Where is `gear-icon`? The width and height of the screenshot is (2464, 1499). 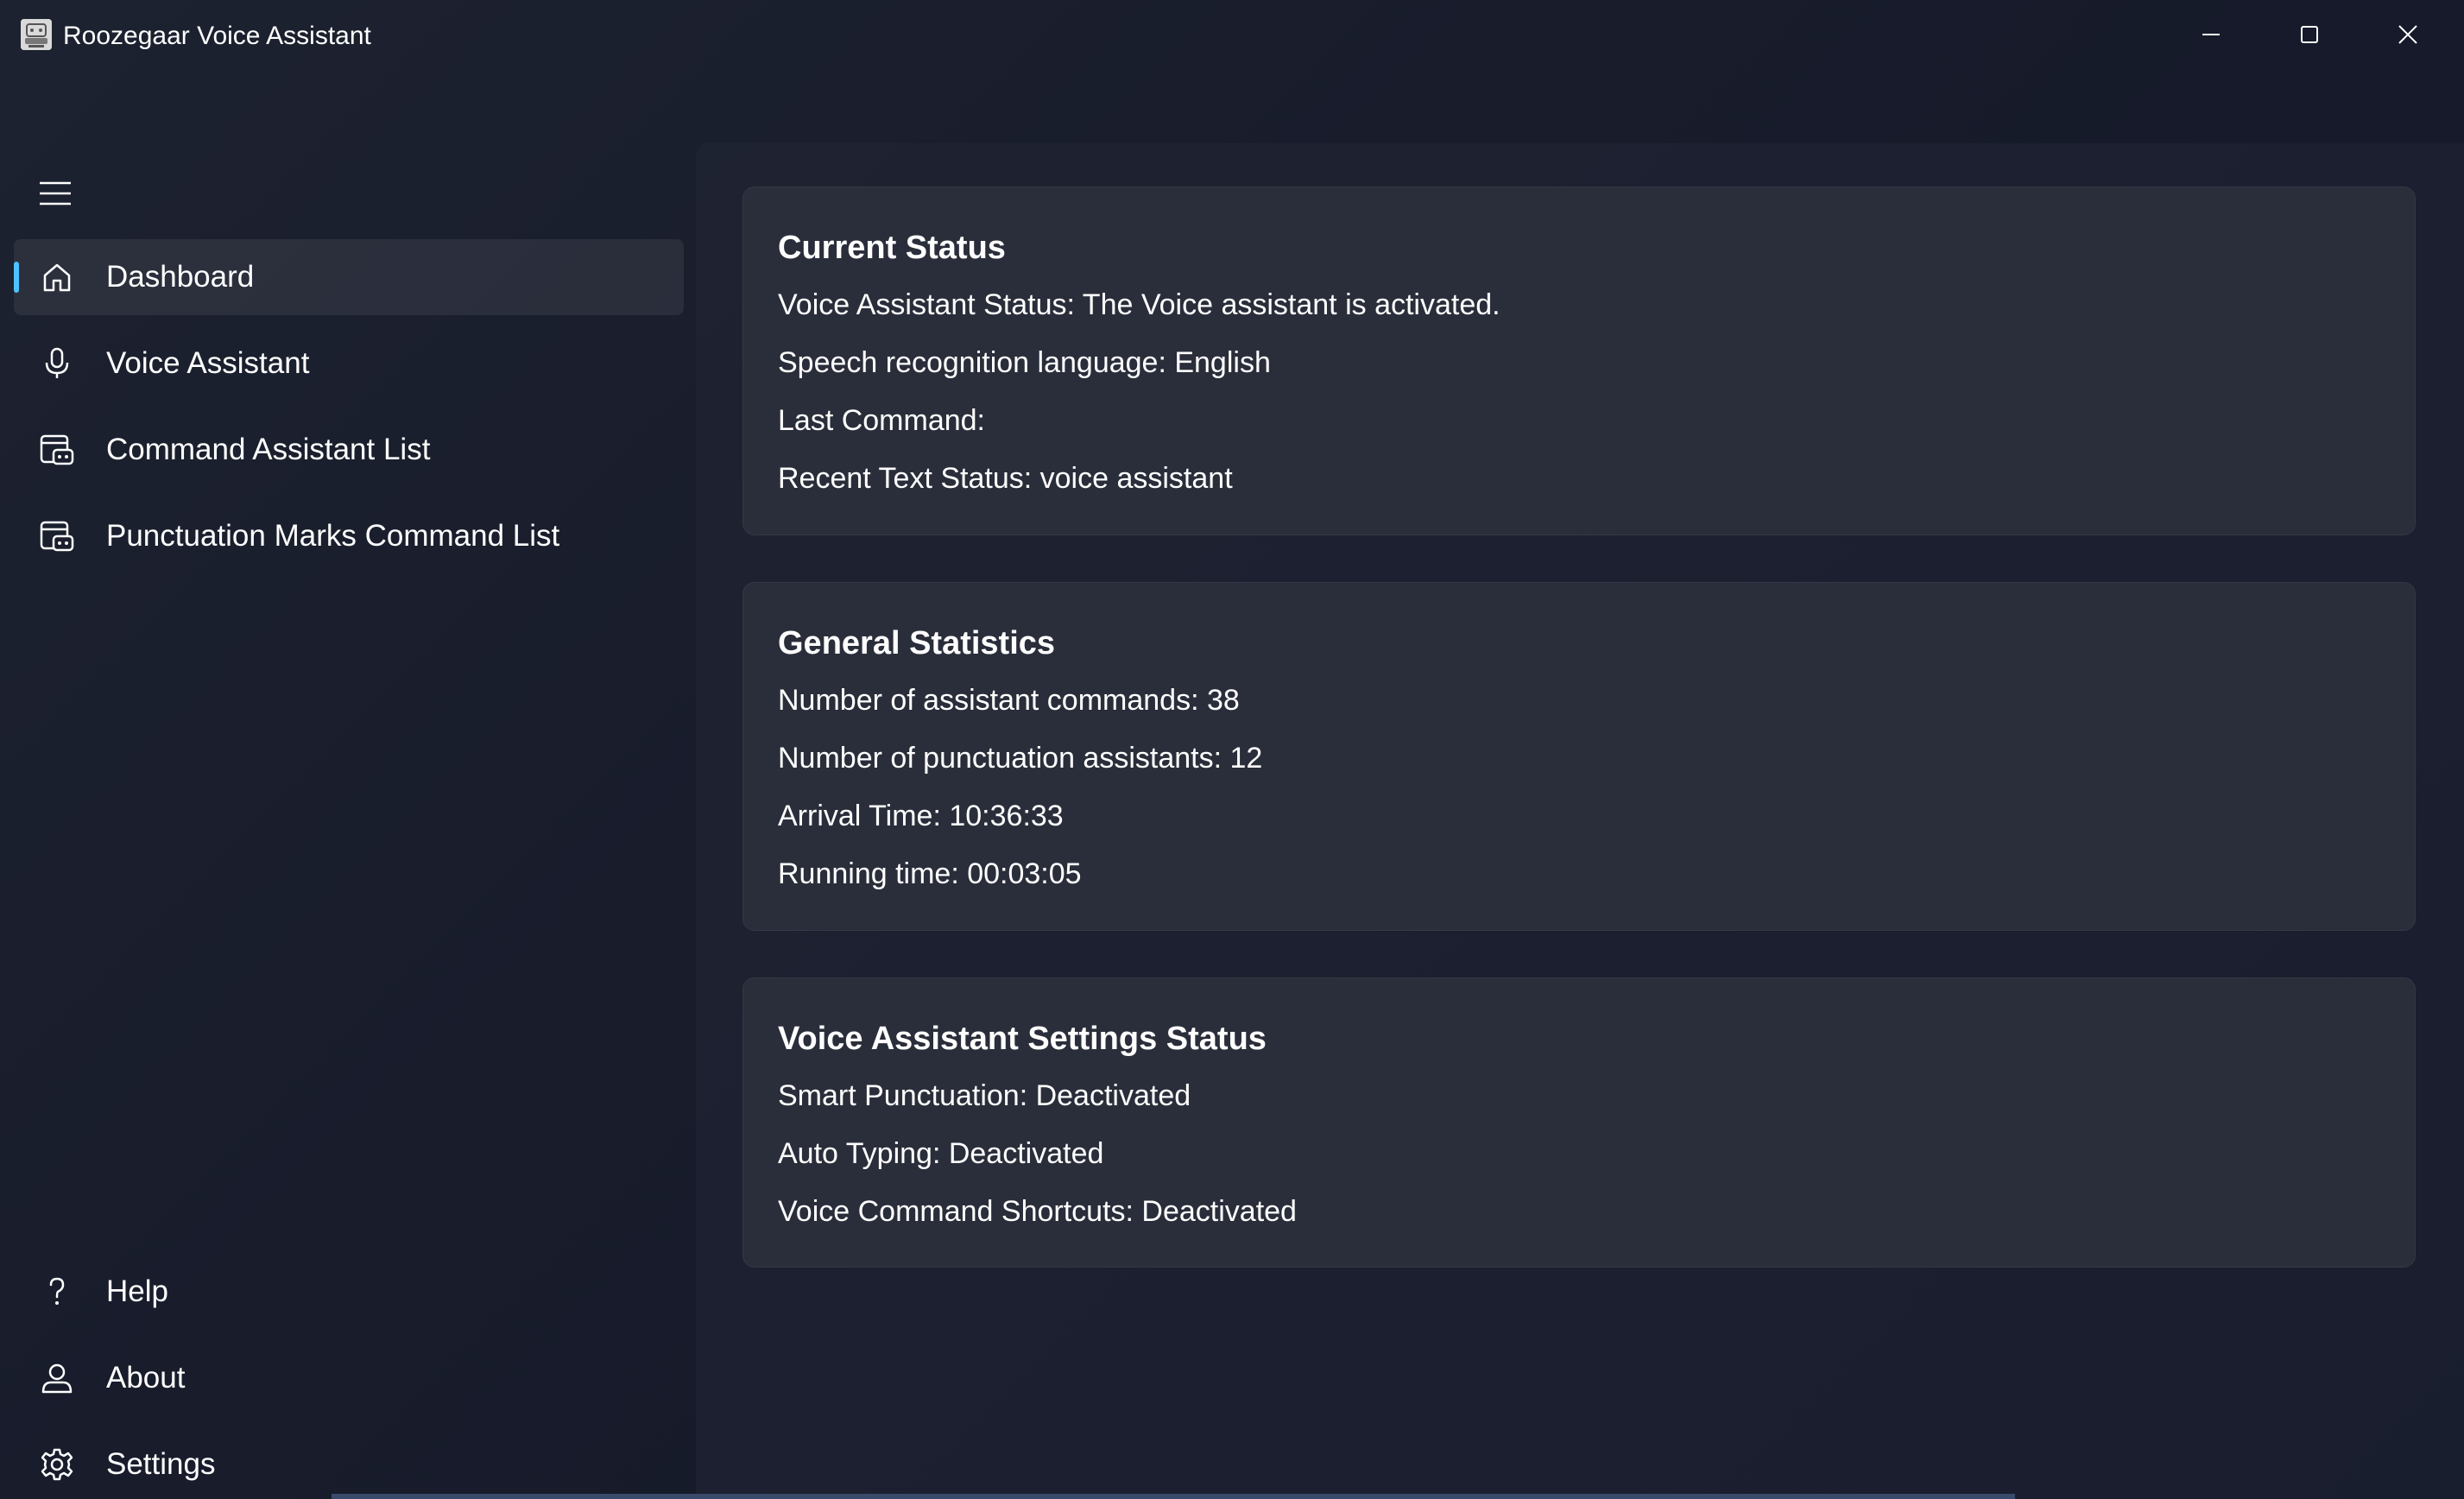 gear-icon is located at coordinates (57, 1464).